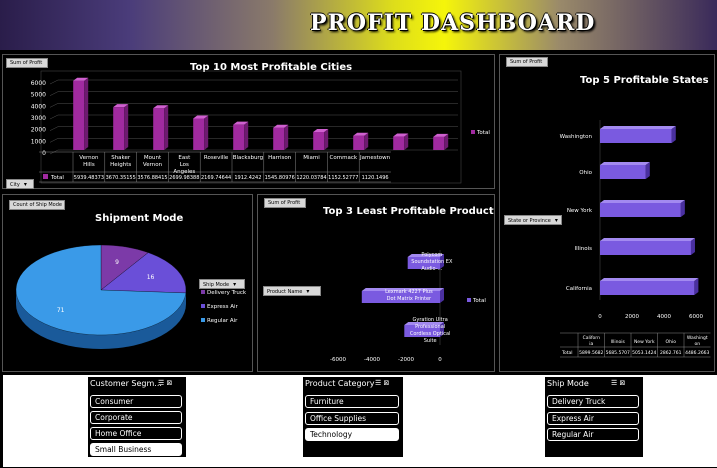 Image resolution: width=717 pixels, height=468 pixels. What do you see at coordinates (136, 449) in the screenshot?
I see `slicer-item: Small Business` at bounding box center [136, 449].